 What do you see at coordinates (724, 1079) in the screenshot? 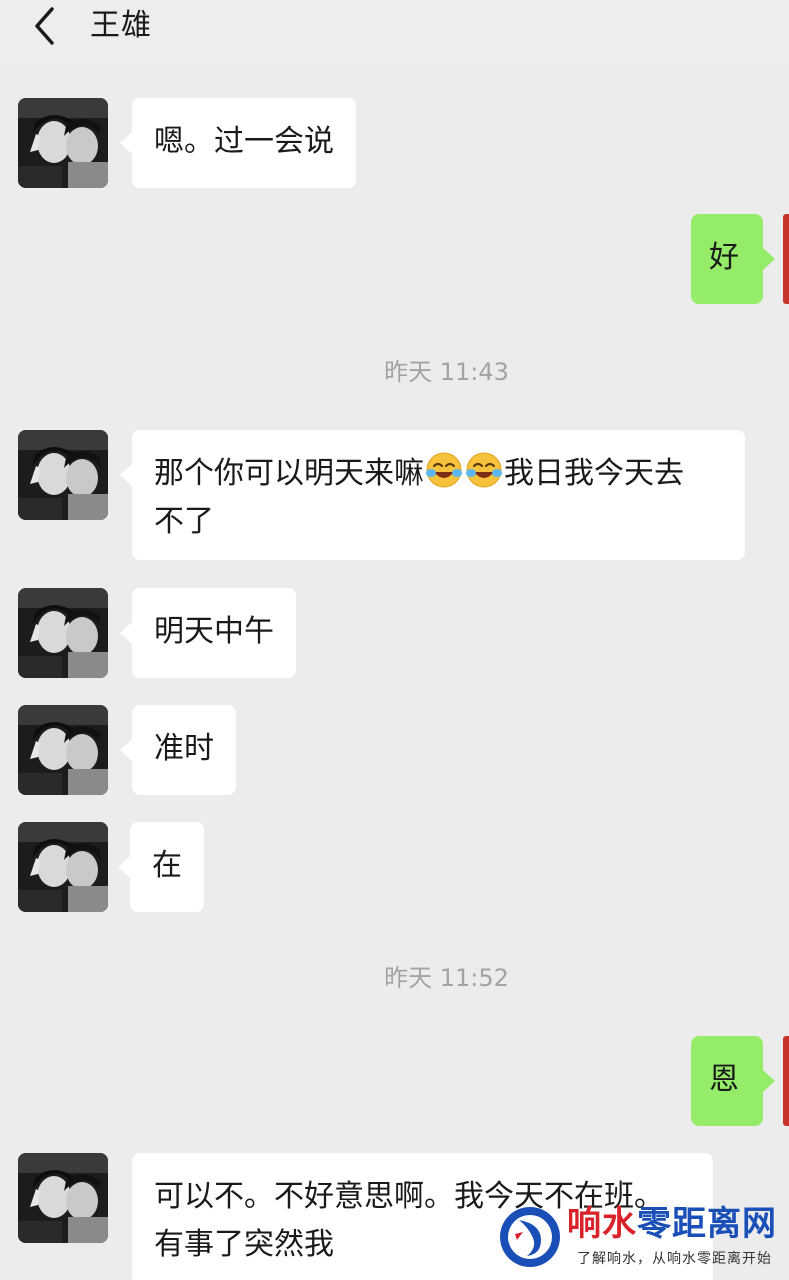
I see `message-text: 恩` at bounding box center [724, 1079].